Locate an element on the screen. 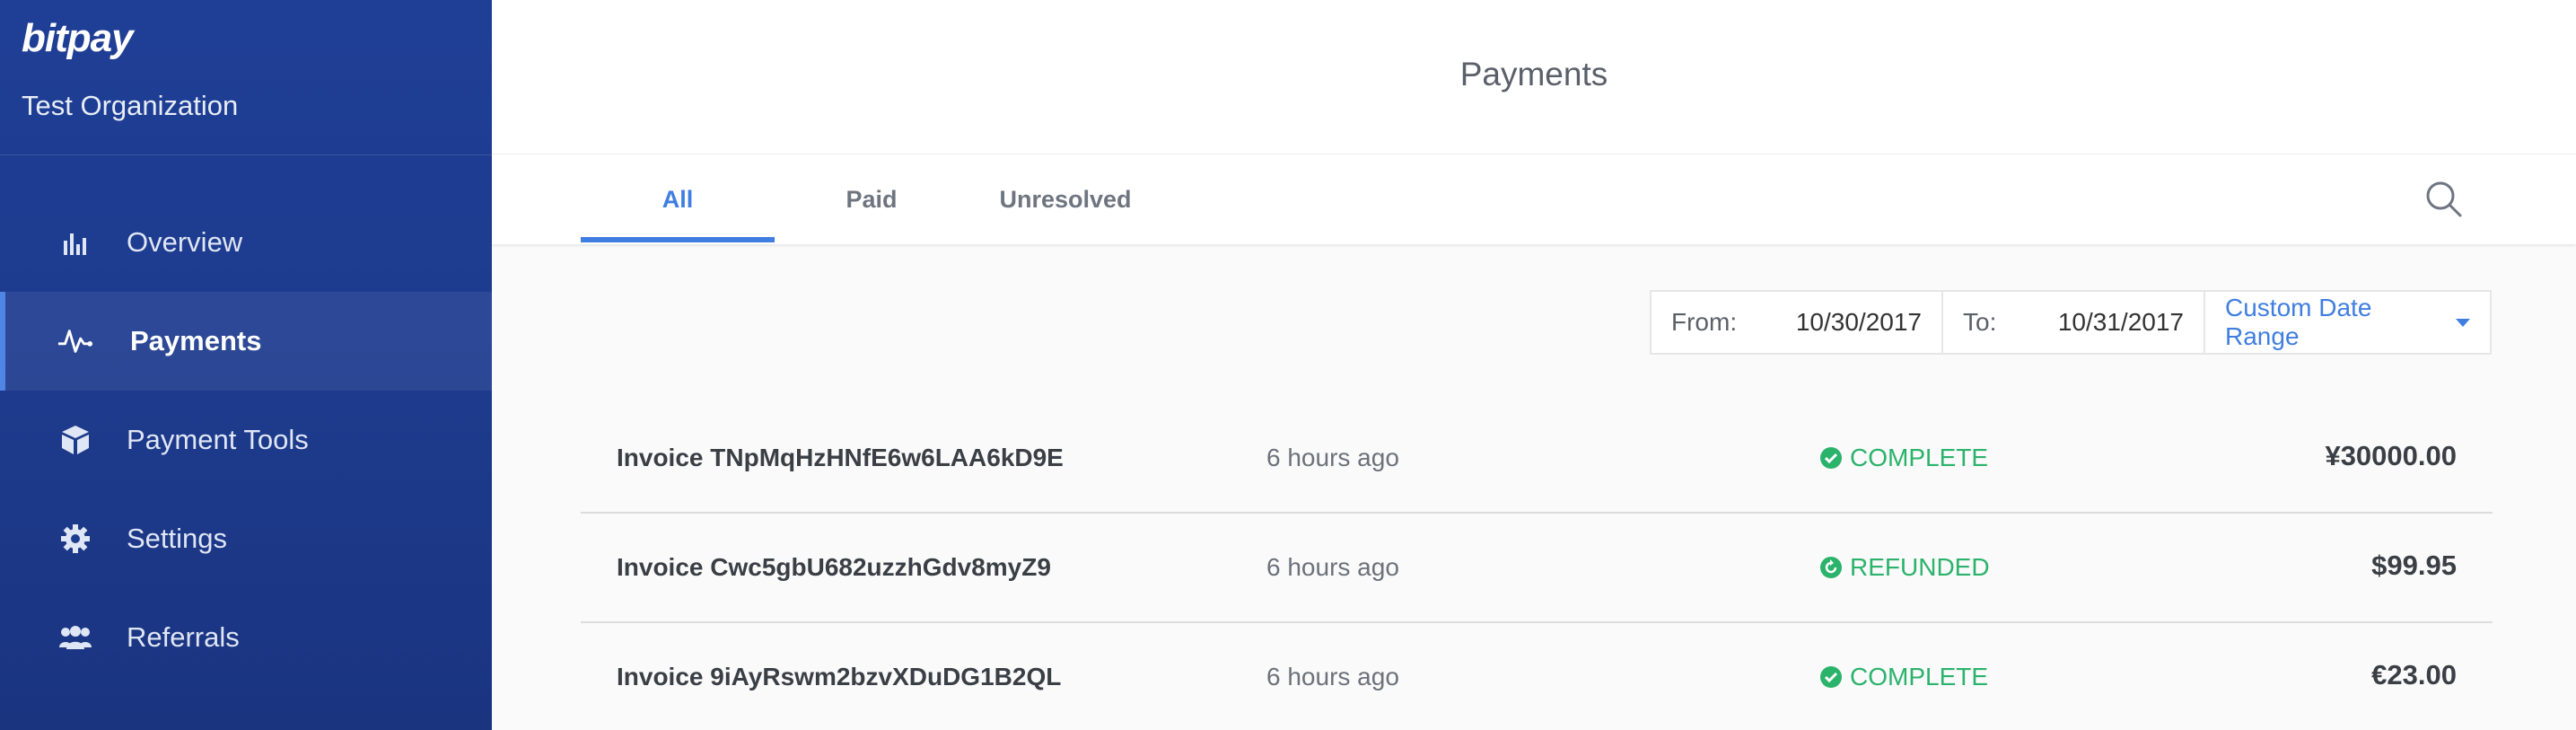 This screenshot has width=2576, height=730. sidebar-item-payments: Payments is located at coordinates (246, 341).